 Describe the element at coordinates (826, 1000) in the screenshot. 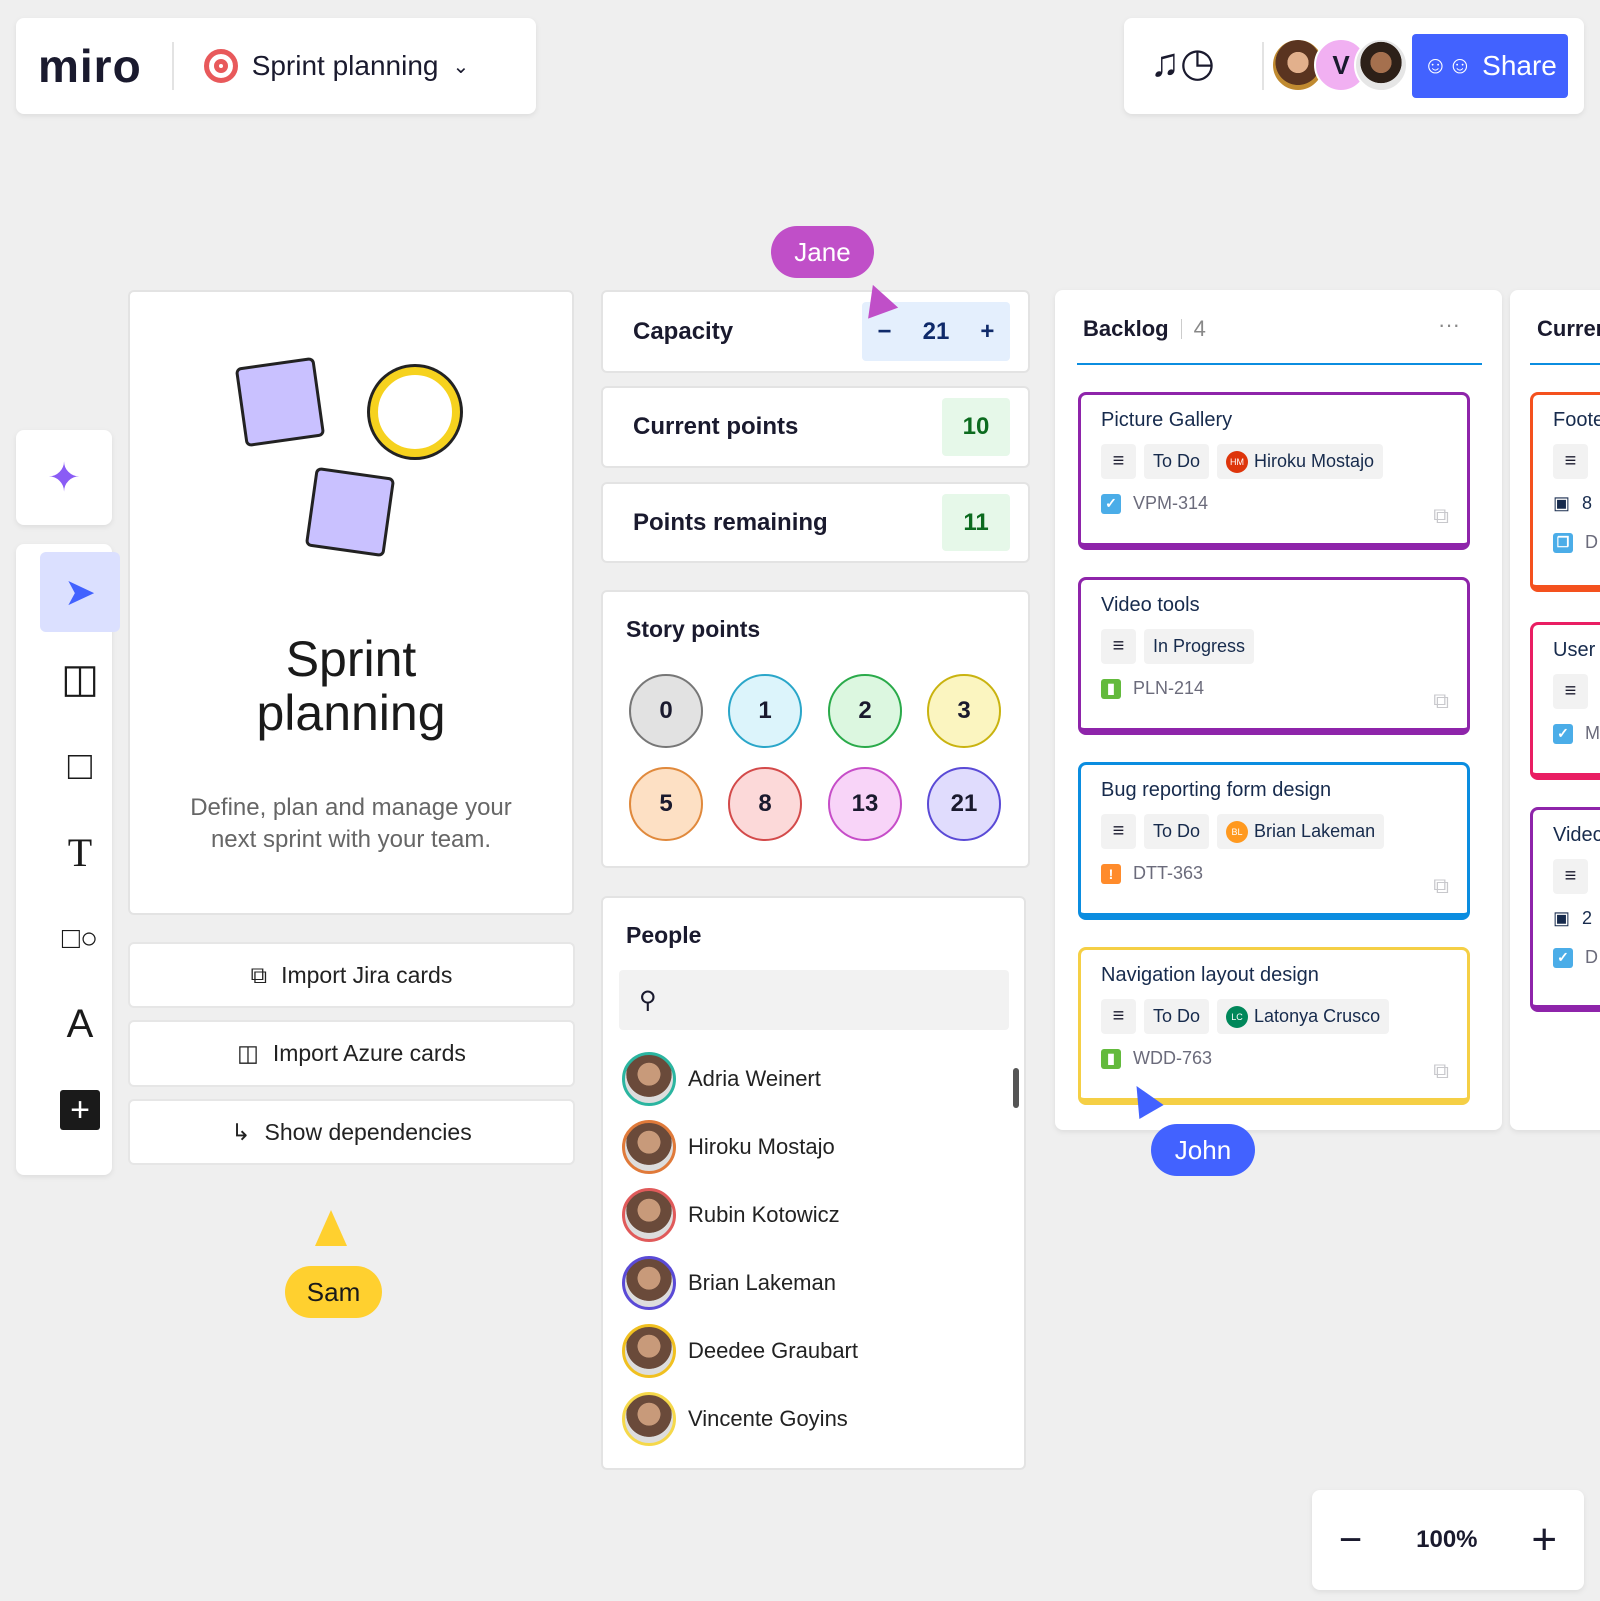

I see `search-field` at that location.